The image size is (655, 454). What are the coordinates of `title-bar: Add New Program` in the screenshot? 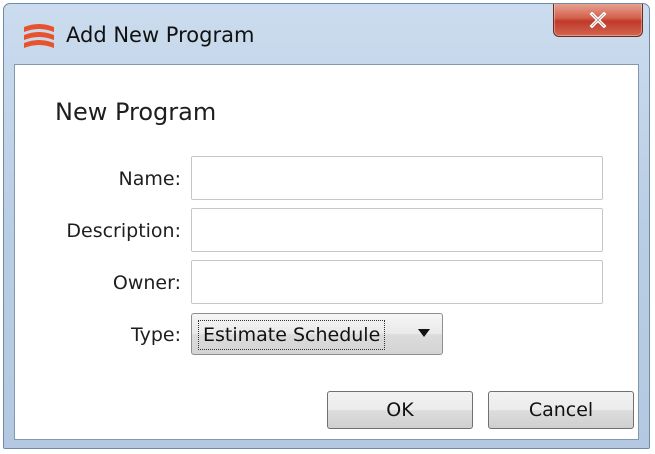 It's located at (326, 34).